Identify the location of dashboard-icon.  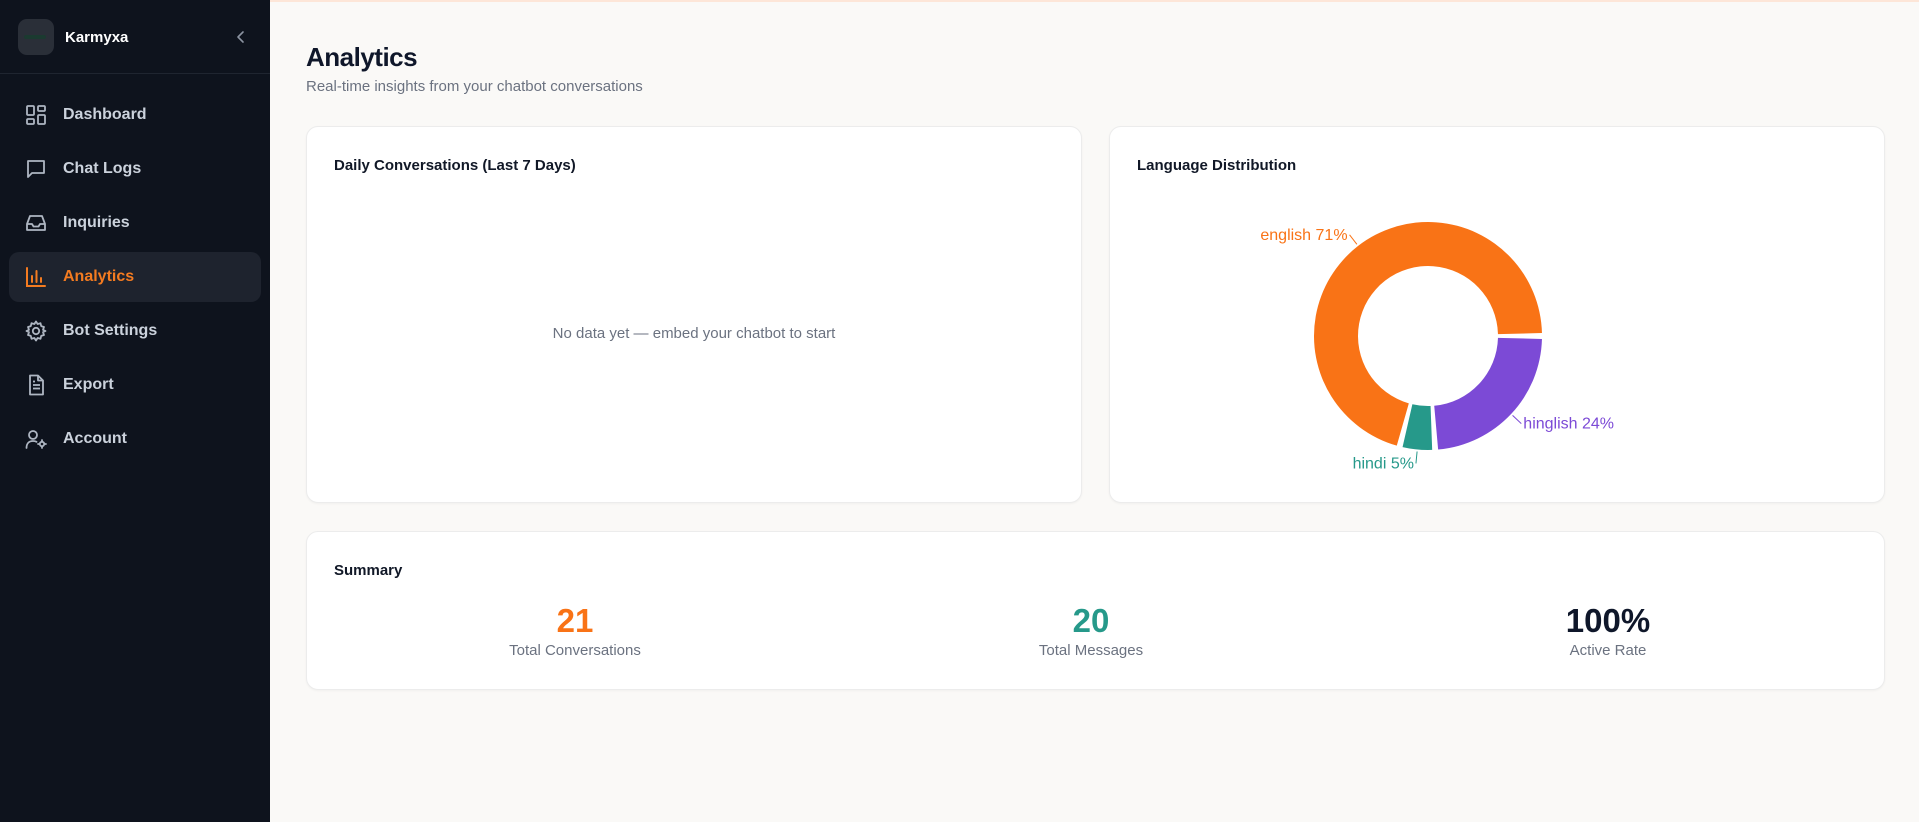
(36, 115).